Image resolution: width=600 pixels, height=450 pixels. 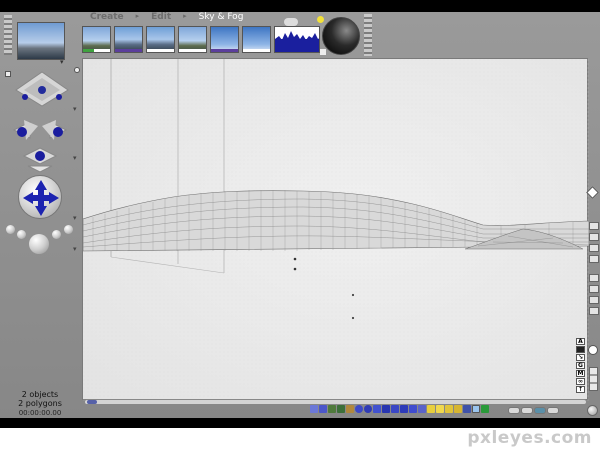 I want to click on landscape-preview-icon, so click(x=41, y=41).